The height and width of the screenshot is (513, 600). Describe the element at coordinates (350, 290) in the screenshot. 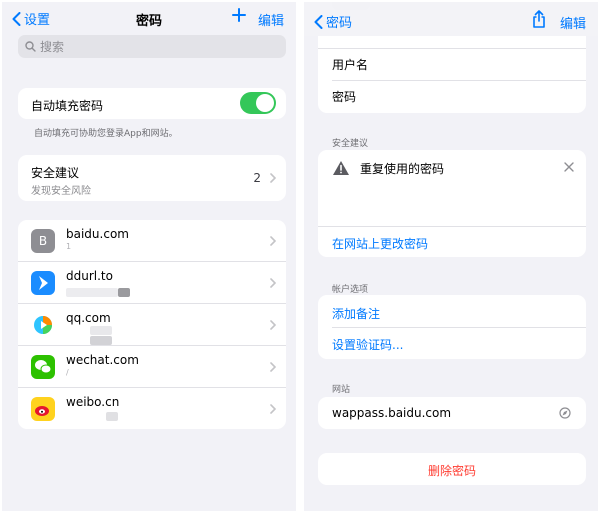

I see `section-header-account: 帐户选项` at that location.